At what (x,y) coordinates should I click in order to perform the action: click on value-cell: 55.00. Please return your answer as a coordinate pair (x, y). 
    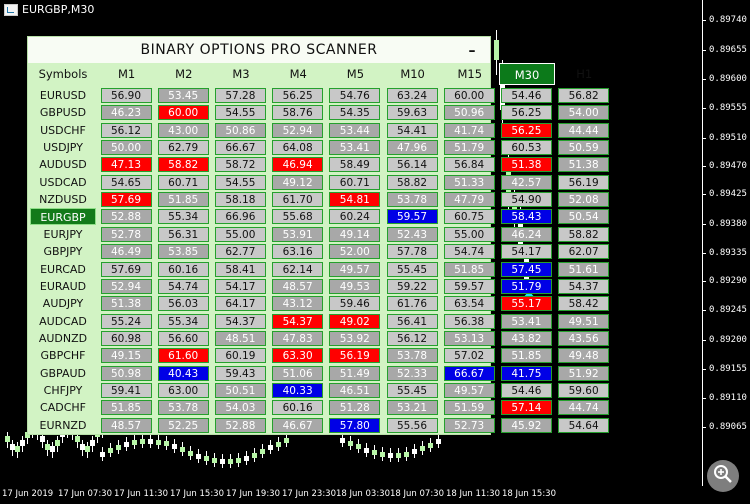
    Looking at the image, I should click on (469, 234).